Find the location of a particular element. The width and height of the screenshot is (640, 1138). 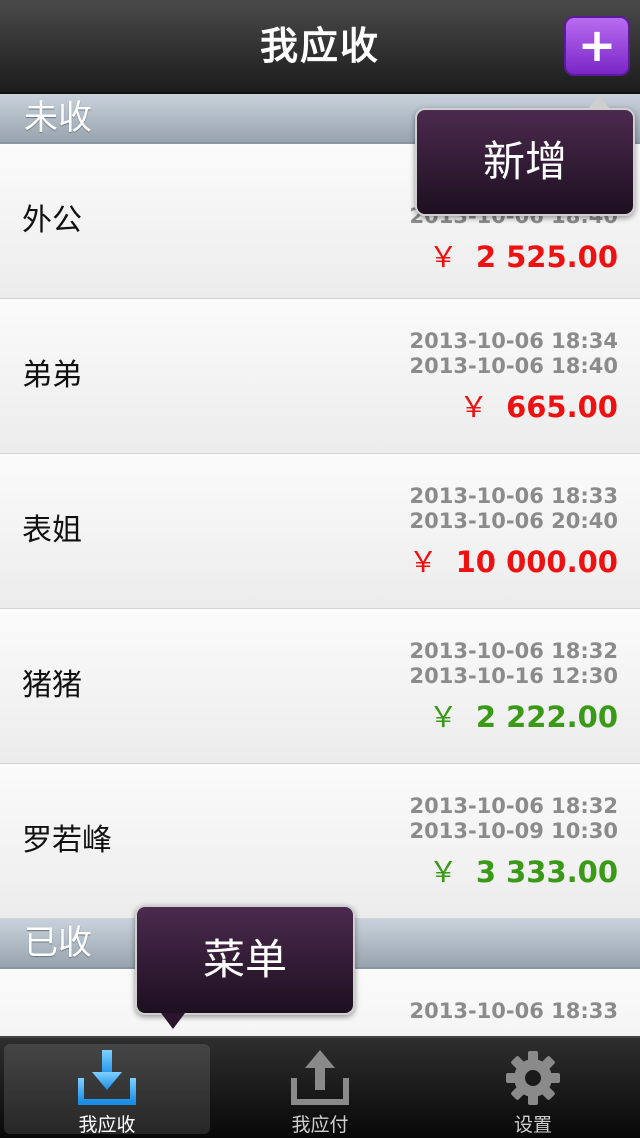

tab-payables: 我应付 is located at coordinates (320, 1090).